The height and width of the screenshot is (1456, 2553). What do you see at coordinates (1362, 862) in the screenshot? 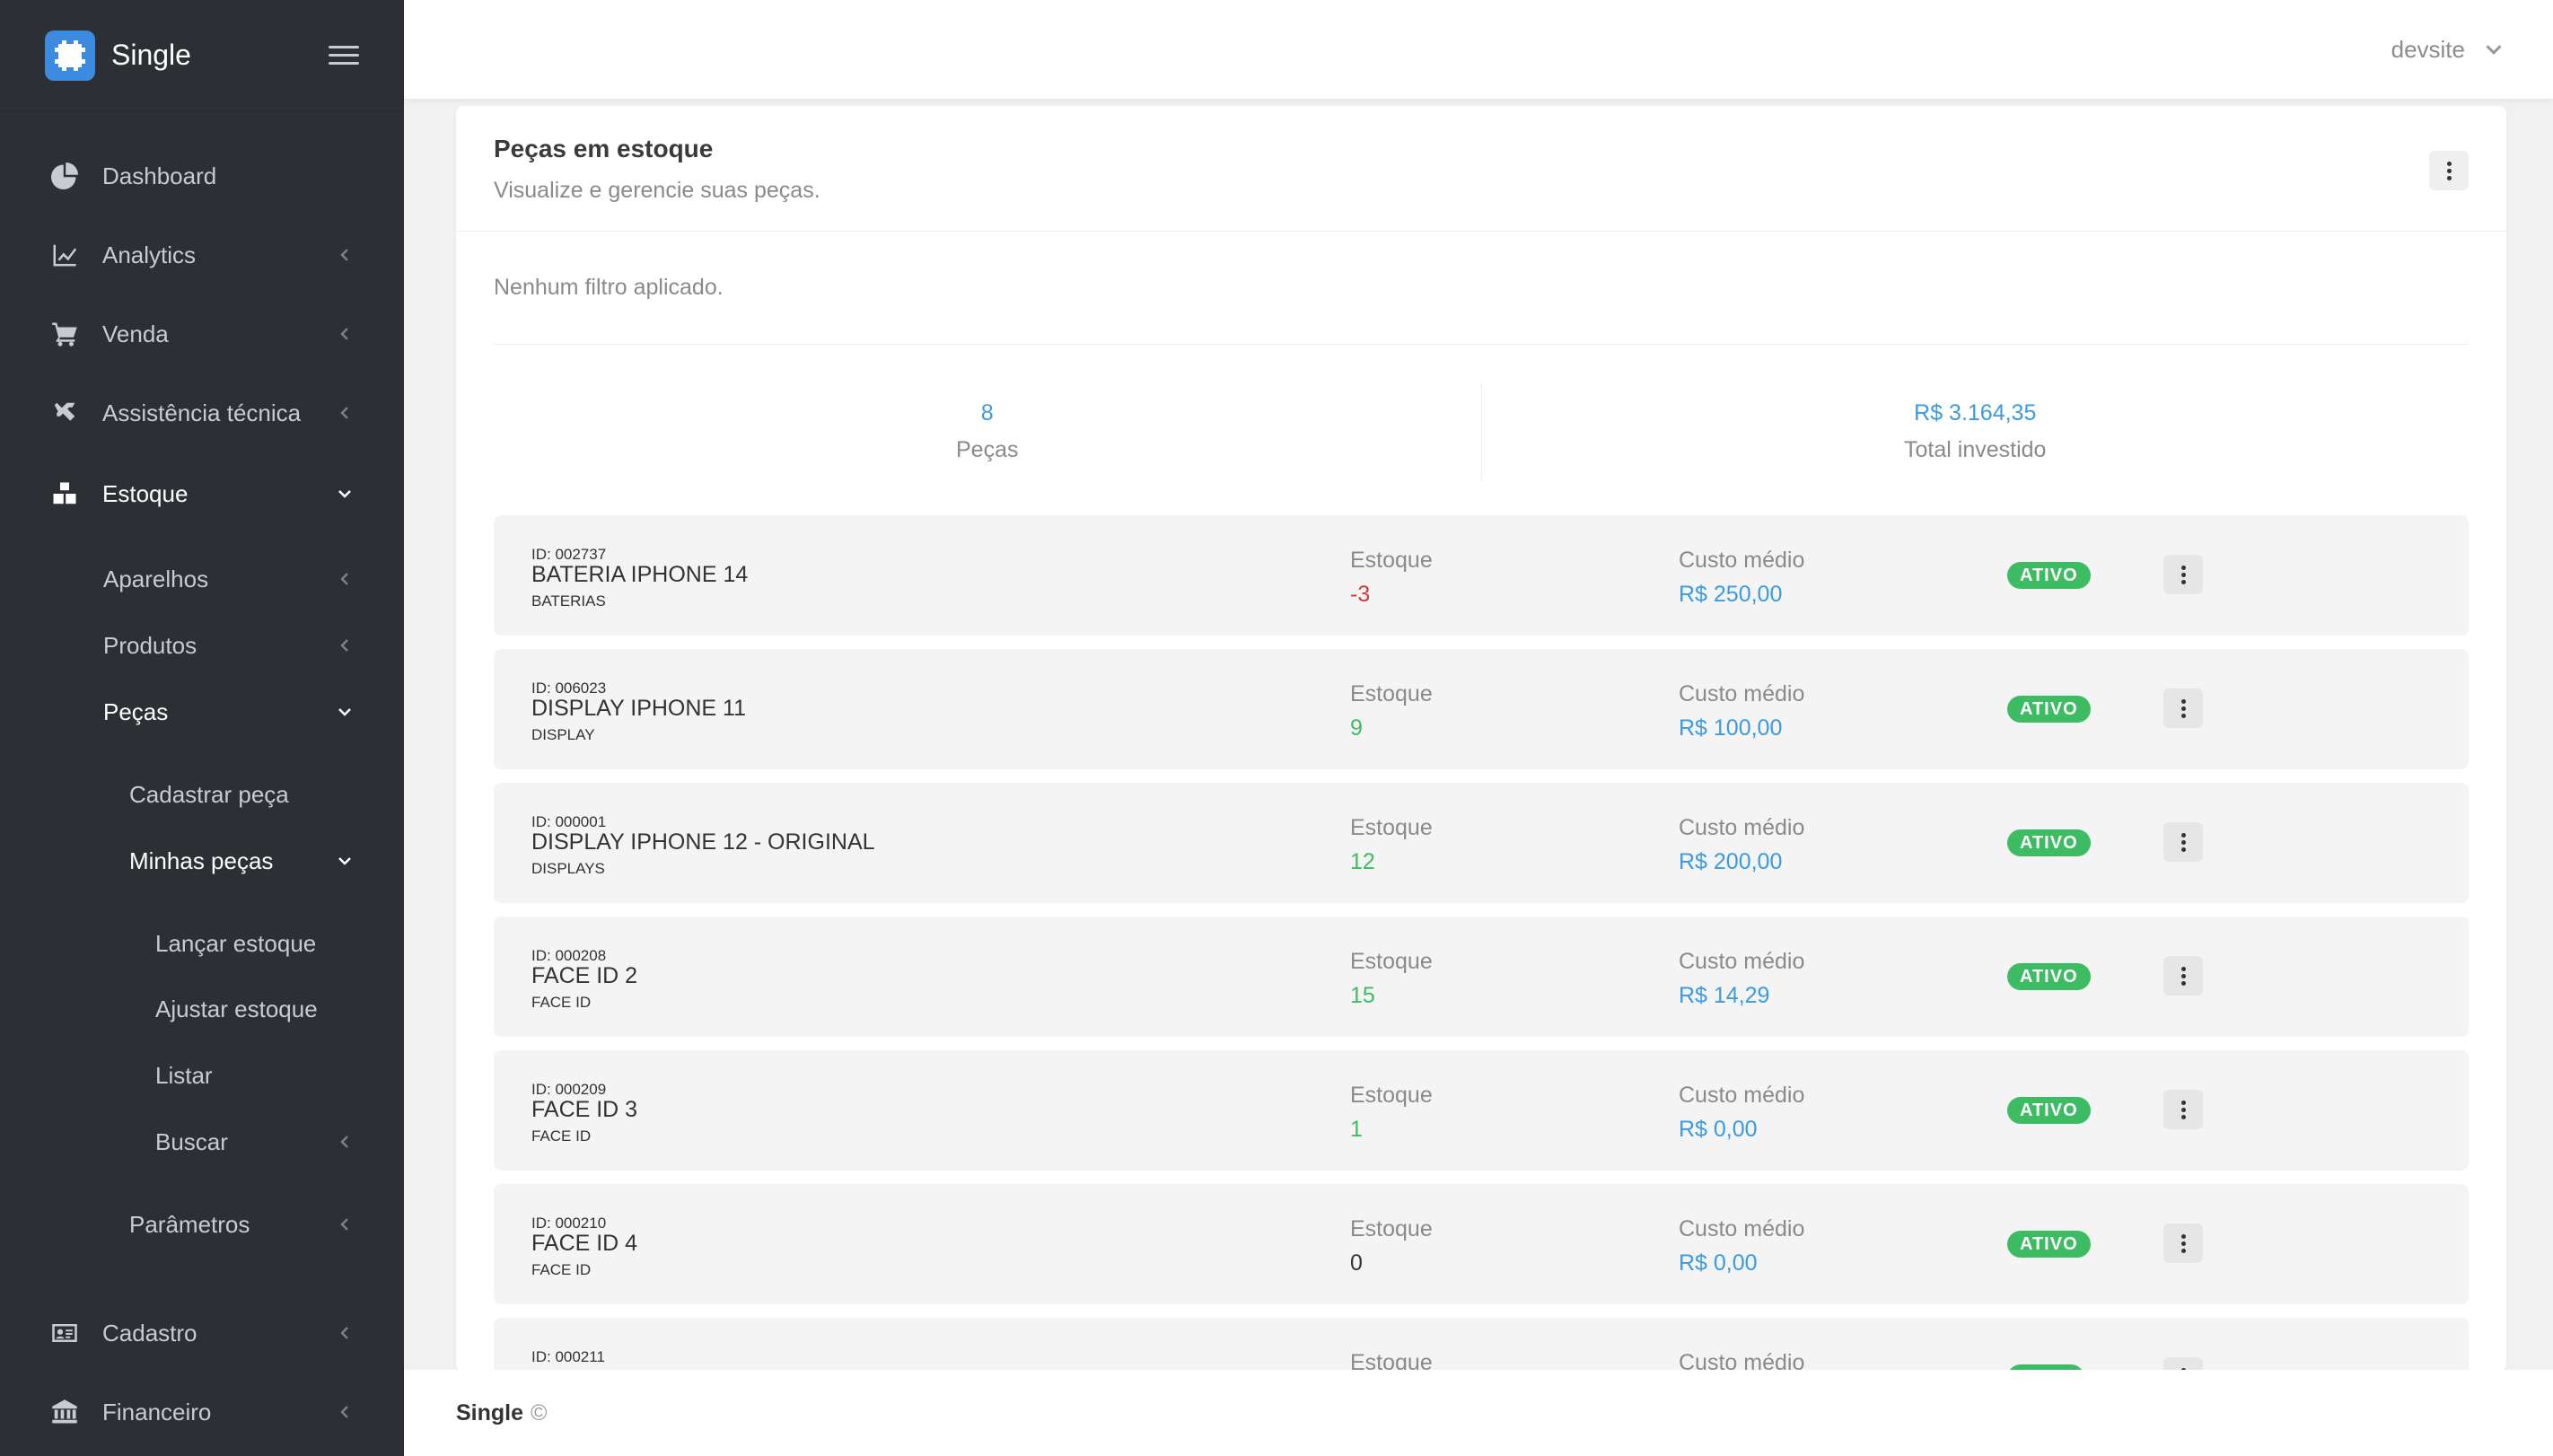
I see `estoque-value: 12` at bounding box center [1362, 862].